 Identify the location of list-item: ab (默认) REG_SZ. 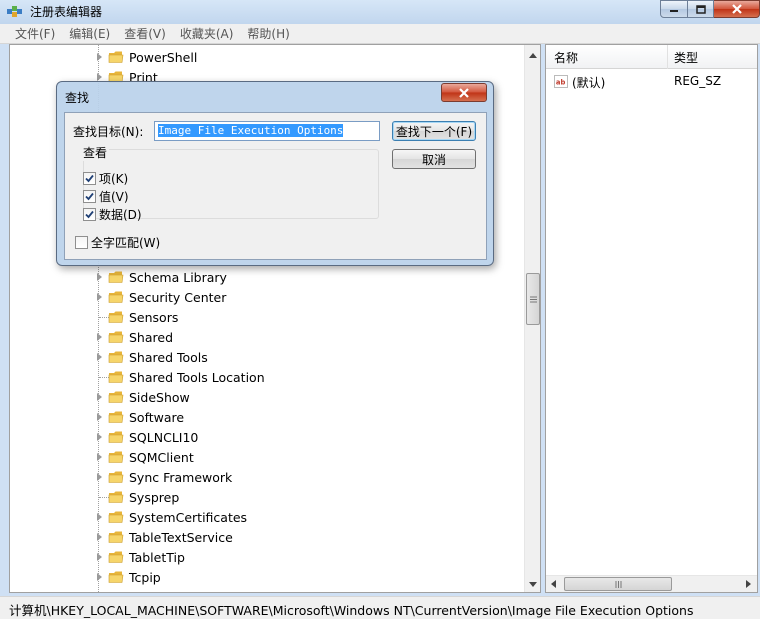
(651, 82).